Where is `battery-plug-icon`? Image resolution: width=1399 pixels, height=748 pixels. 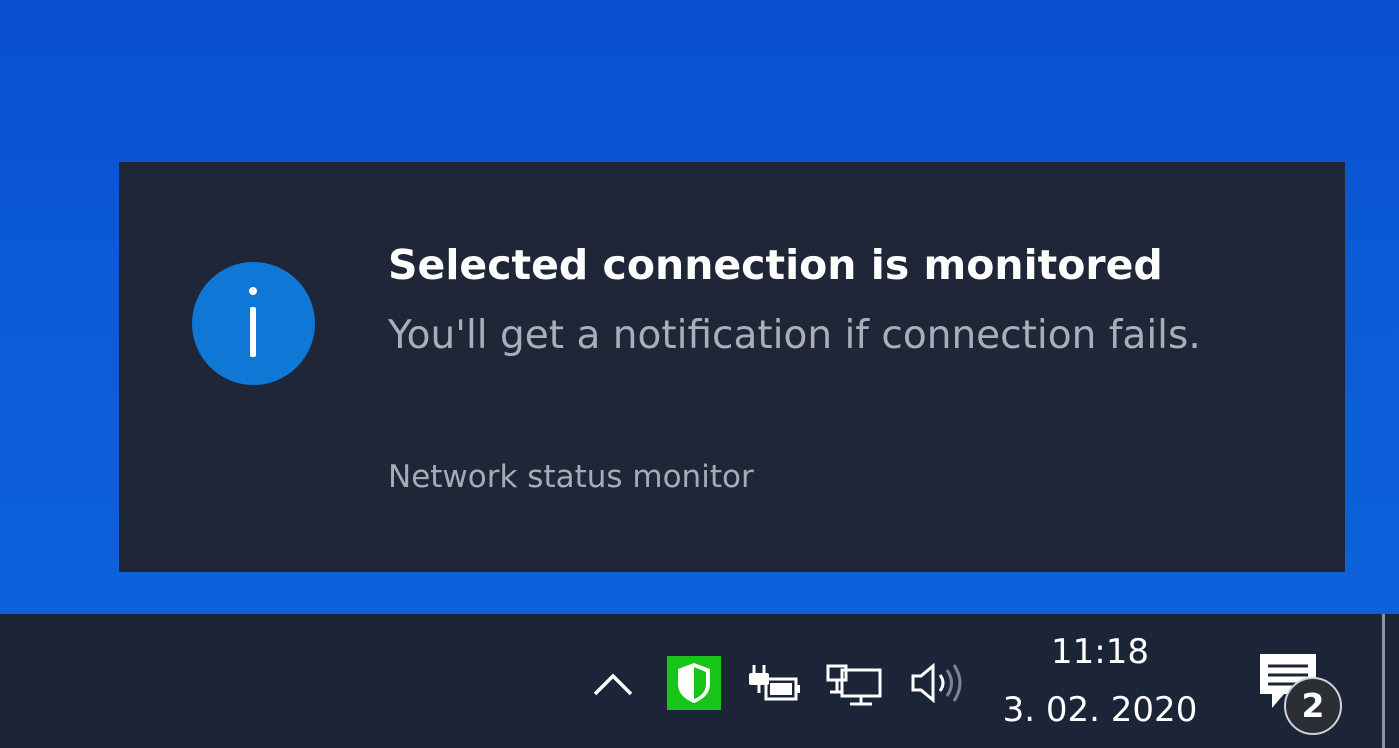 battery-plug-icon is located at coordinates (774, 683).